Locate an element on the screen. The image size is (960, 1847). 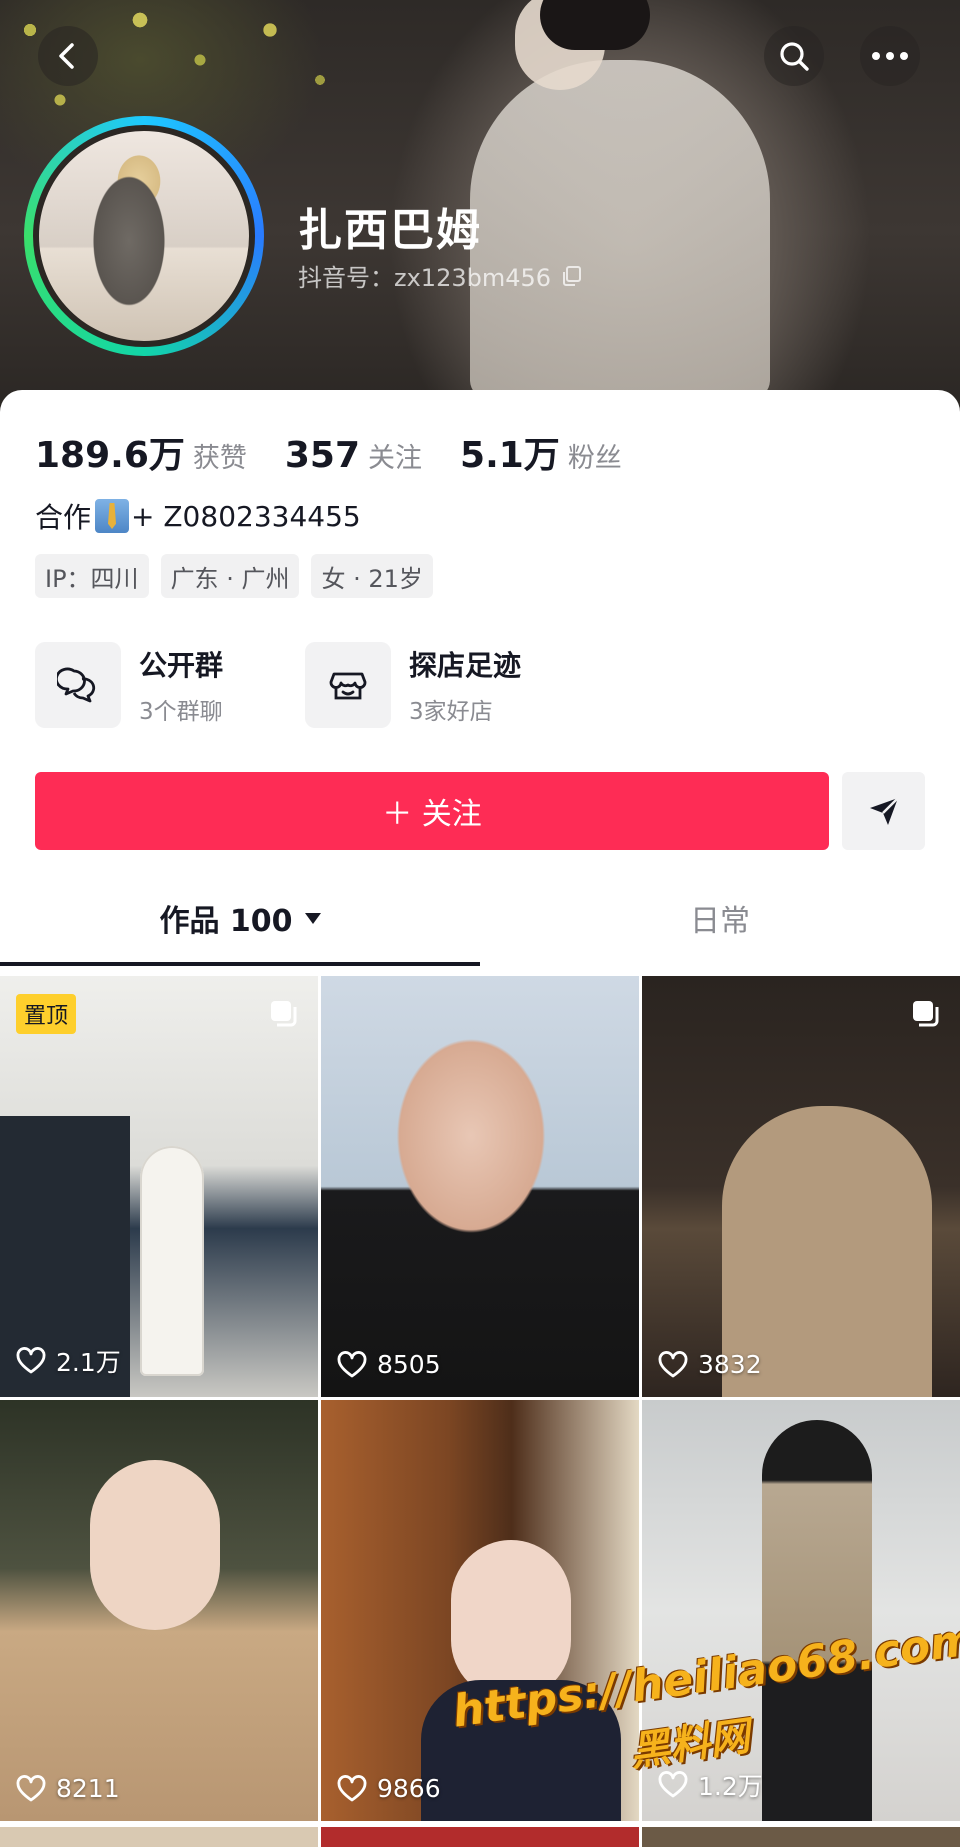
back-button is located at coordinates (68, 56).